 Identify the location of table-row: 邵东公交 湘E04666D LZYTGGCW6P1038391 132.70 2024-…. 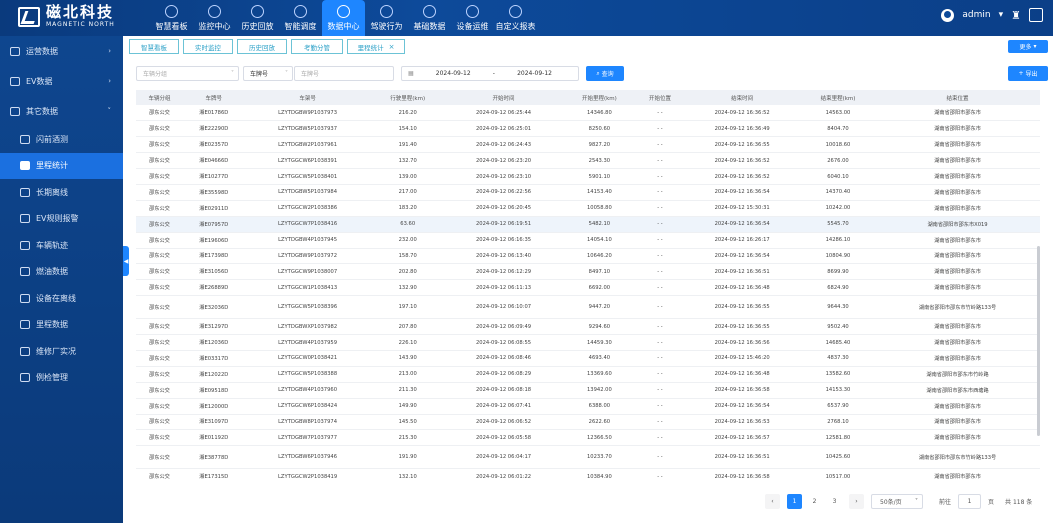
(588, 161).